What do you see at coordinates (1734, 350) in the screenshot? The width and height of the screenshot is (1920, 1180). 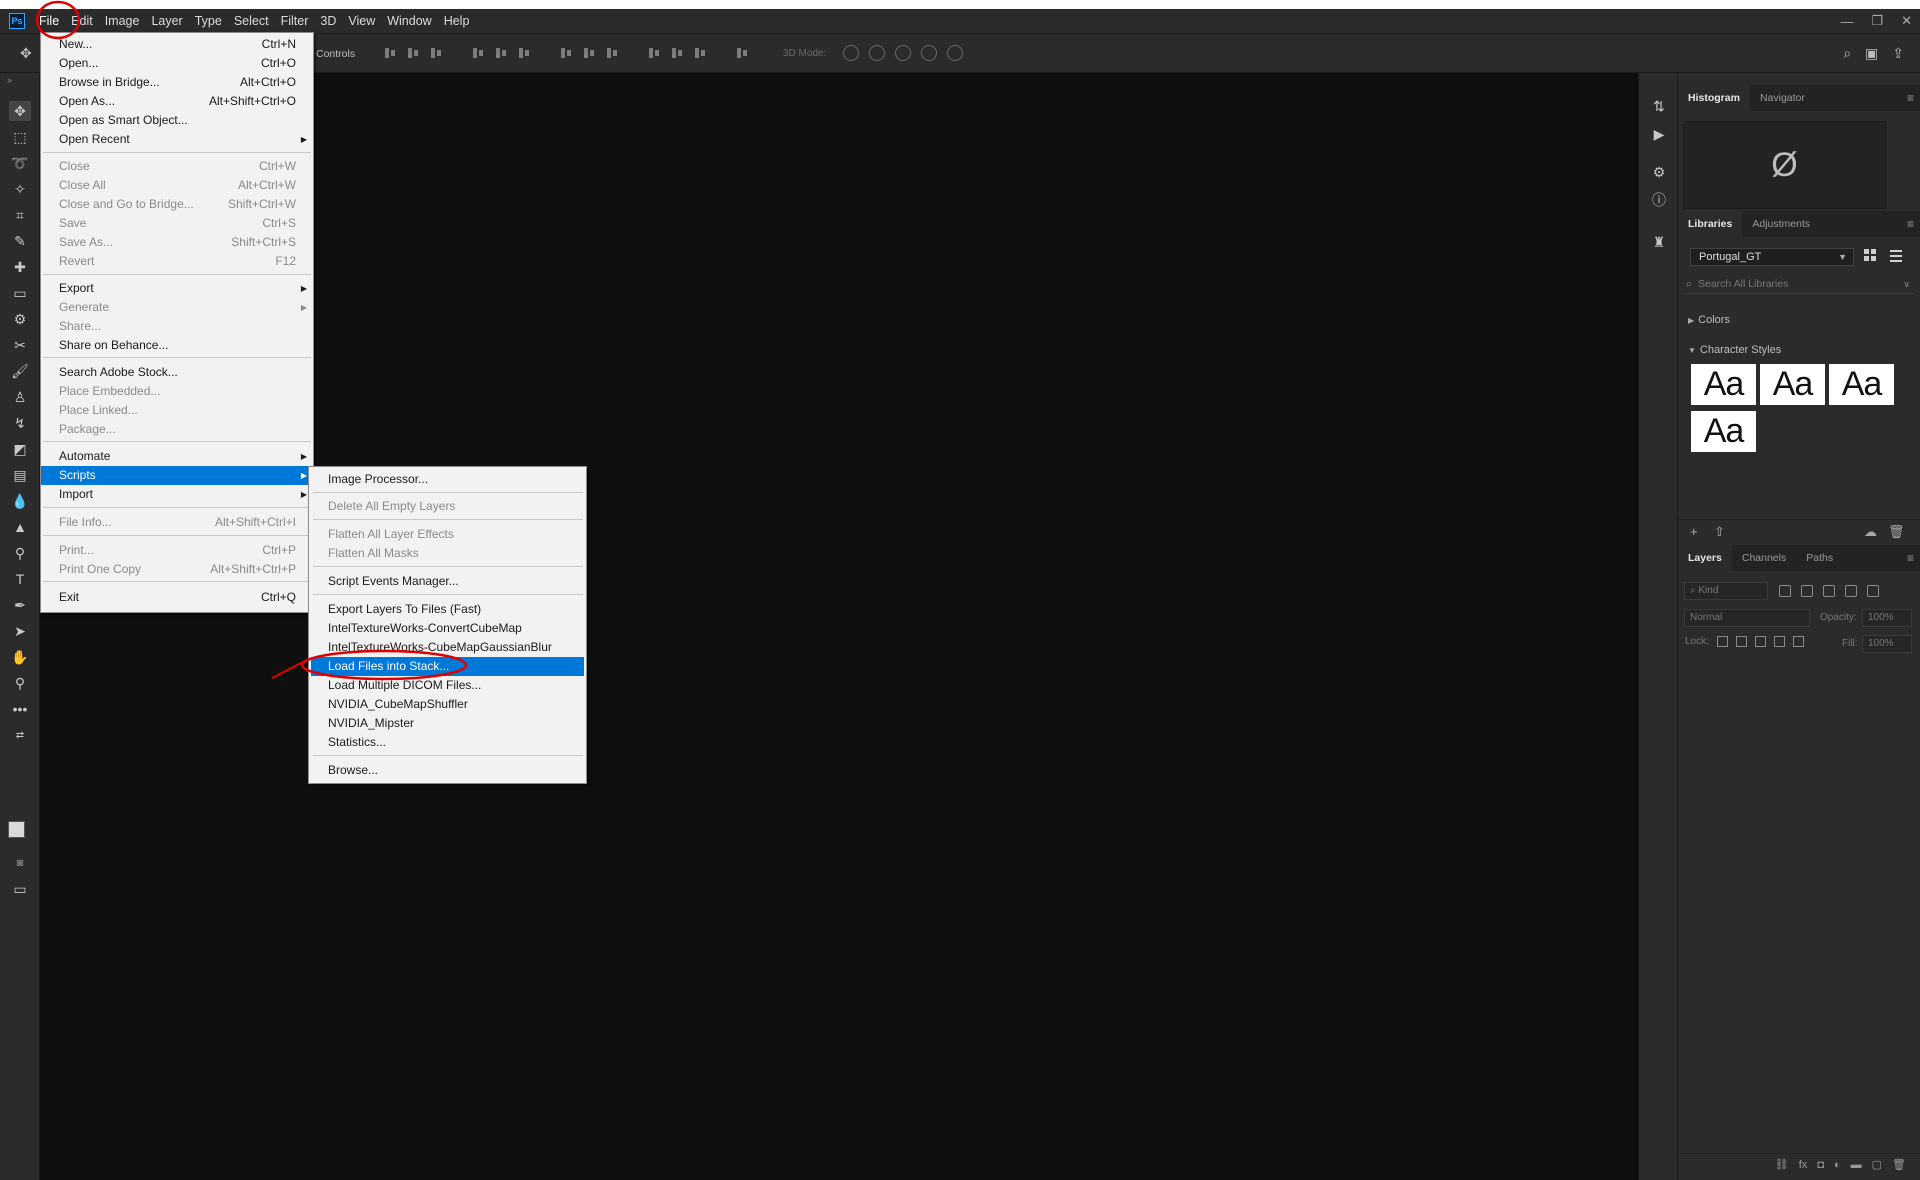 I see `character-styles-section: ▼ Character Styles` at bounding box center [1734, 350].